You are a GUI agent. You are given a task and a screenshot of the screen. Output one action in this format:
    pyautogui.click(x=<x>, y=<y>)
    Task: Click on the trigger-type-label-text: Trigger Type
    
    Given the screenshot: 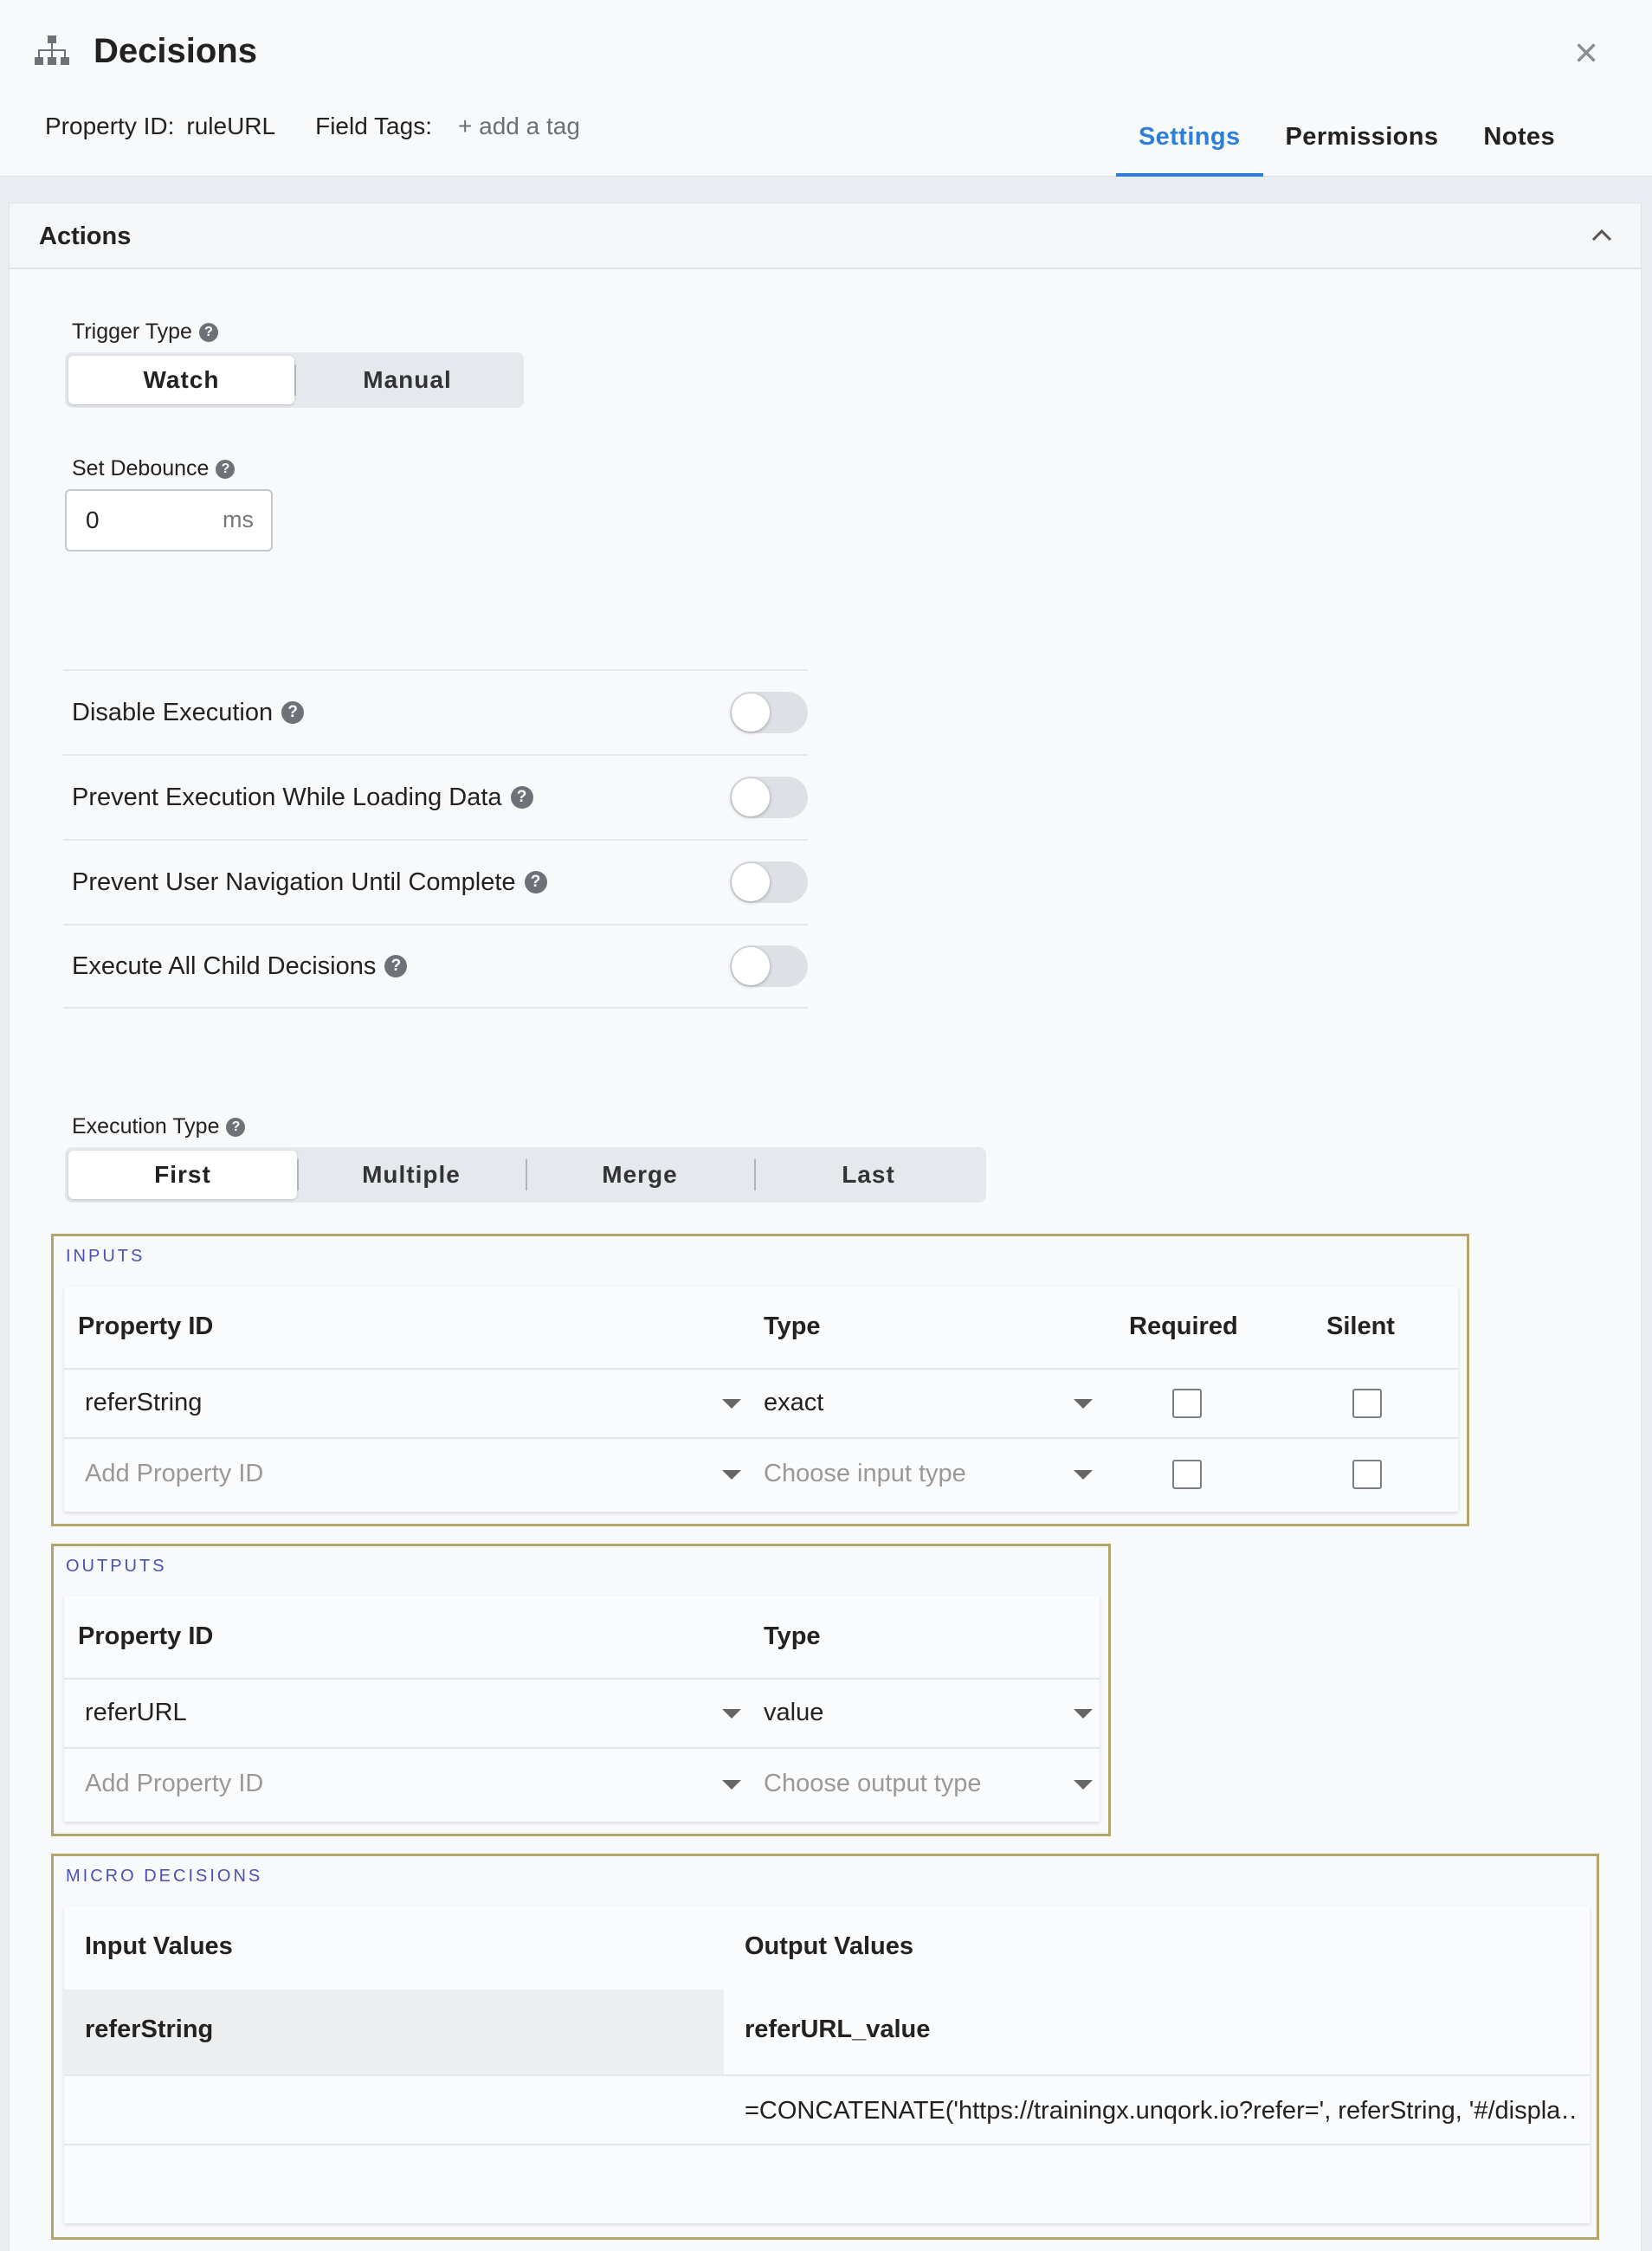 What is the action you would take?
    pyautogui.click(x=132, y=331)
    